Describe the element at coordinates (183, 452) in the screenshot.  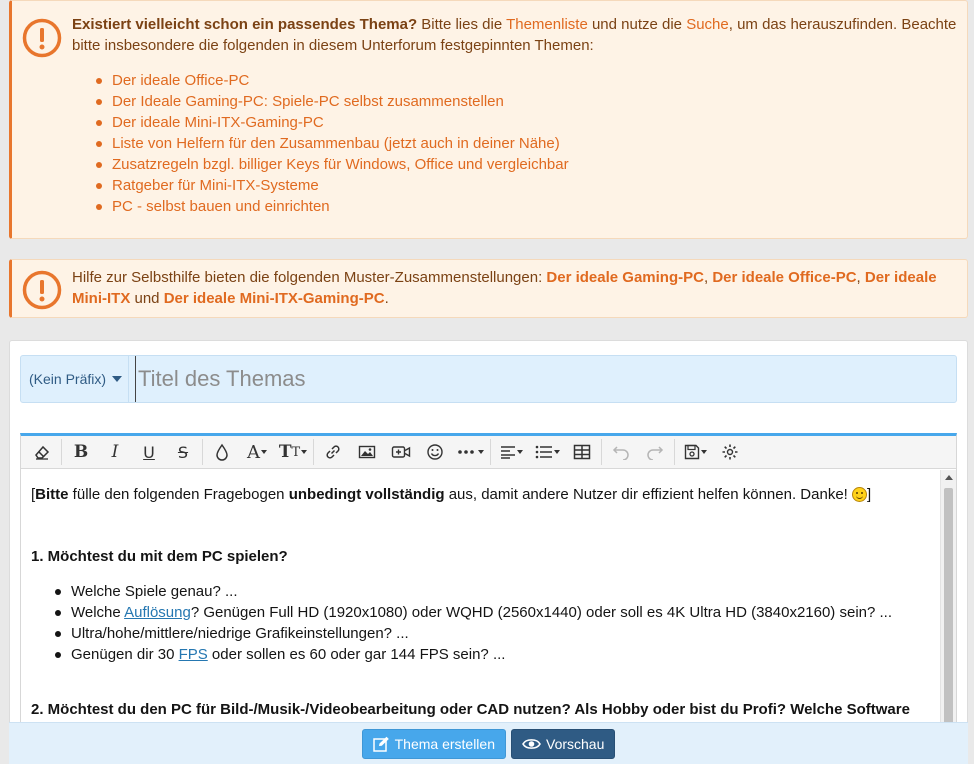
I see `strikethrough-icon: S` at that location.